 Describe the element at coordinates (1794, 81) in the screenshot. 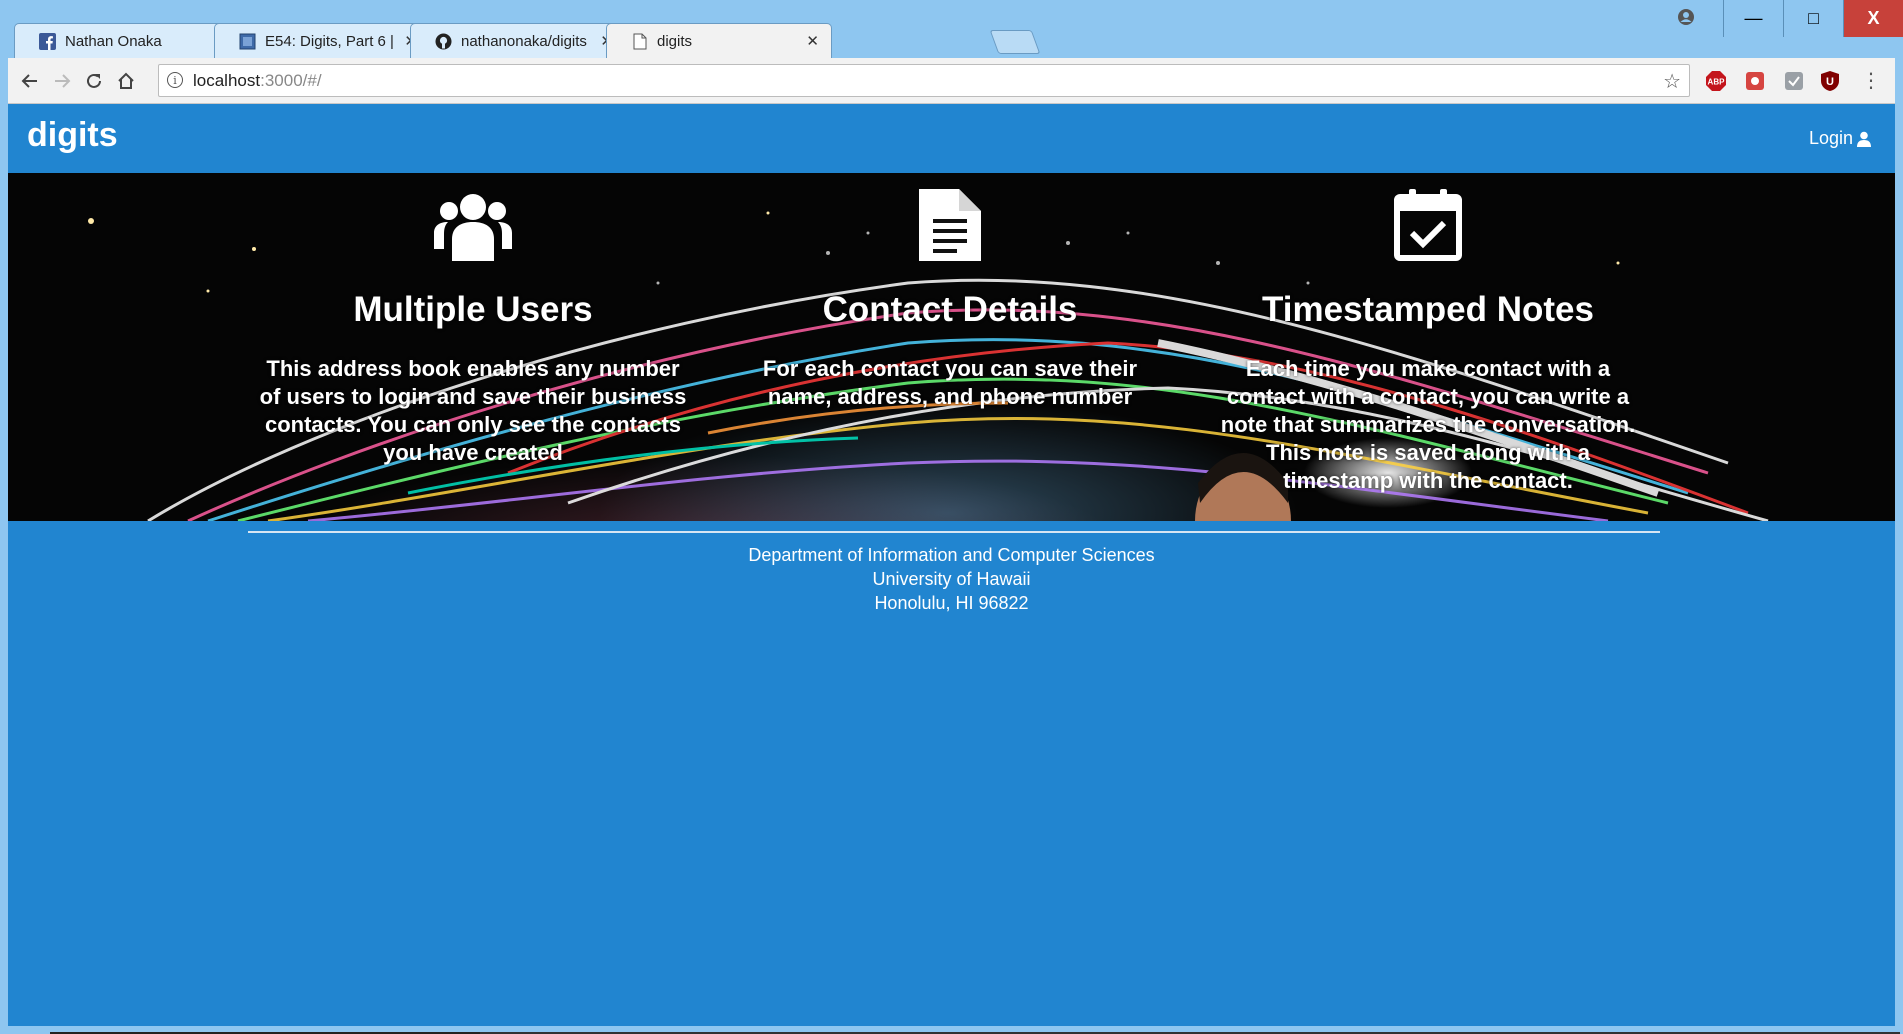

I see `extension-grey-icon` at that location.